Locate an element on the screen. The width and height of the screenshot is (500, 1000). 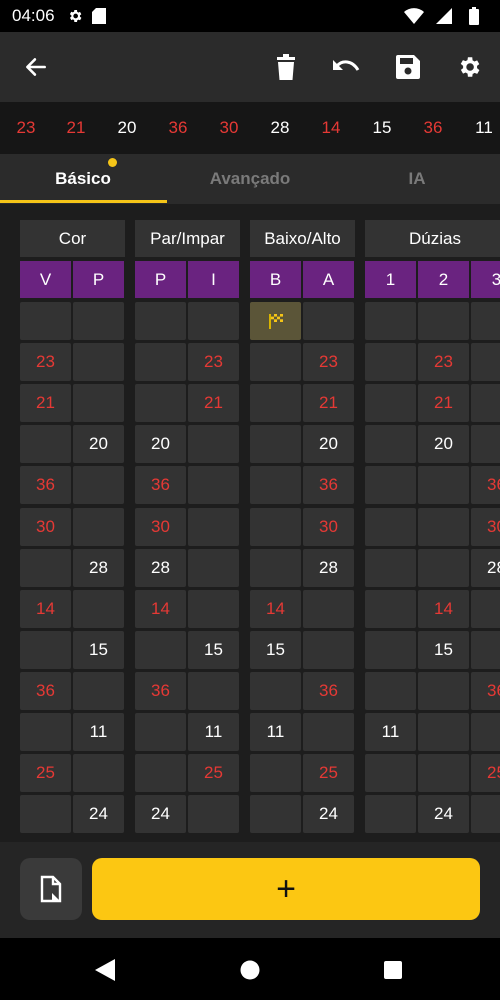
tab-bar: Básico Avançado IA is located at coordinates (250, 179).